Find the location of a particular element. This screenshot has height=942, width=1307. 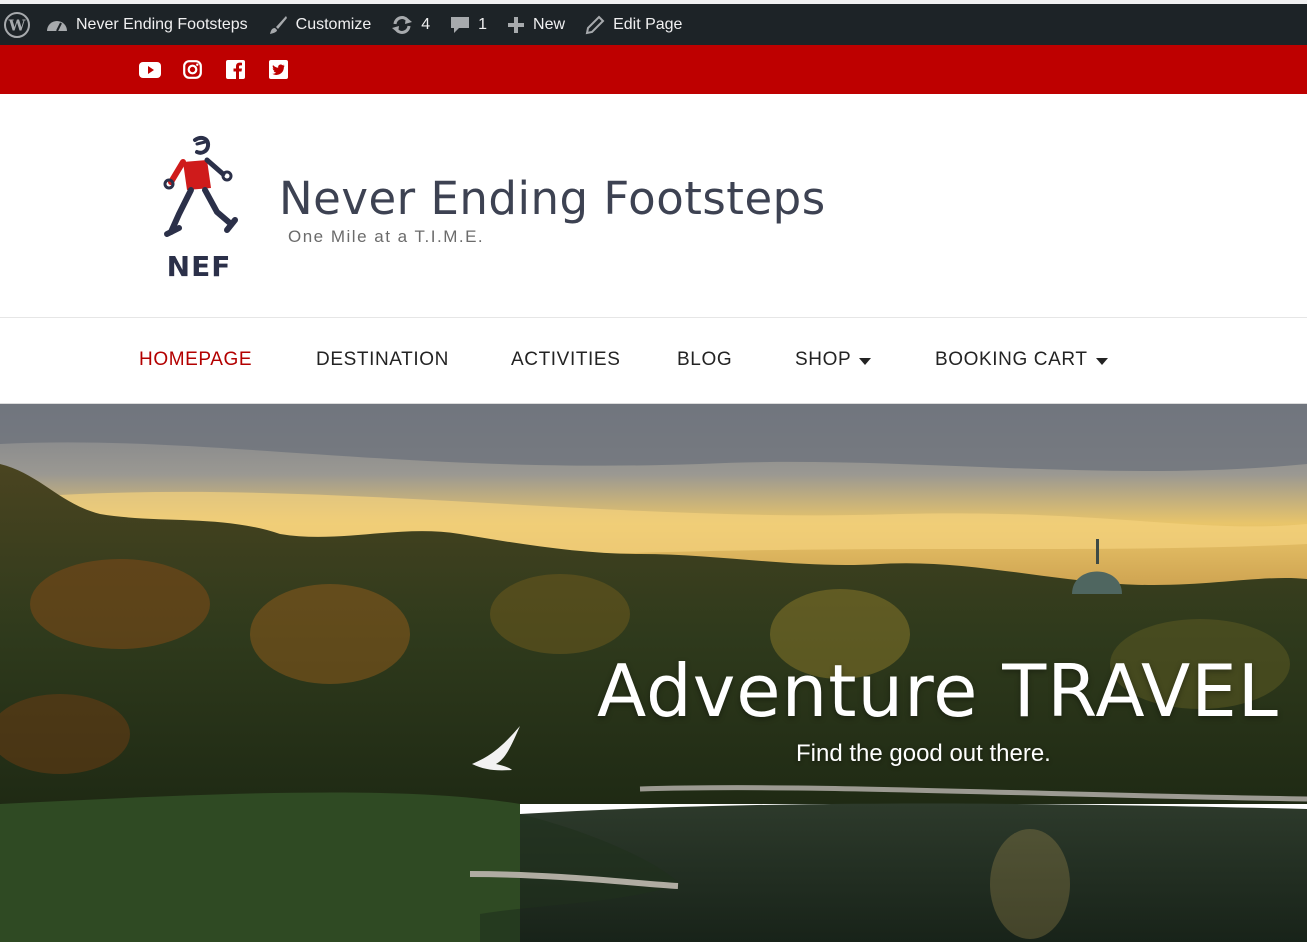

nav-item-label: BLOG is located at coordinates (705, 359).